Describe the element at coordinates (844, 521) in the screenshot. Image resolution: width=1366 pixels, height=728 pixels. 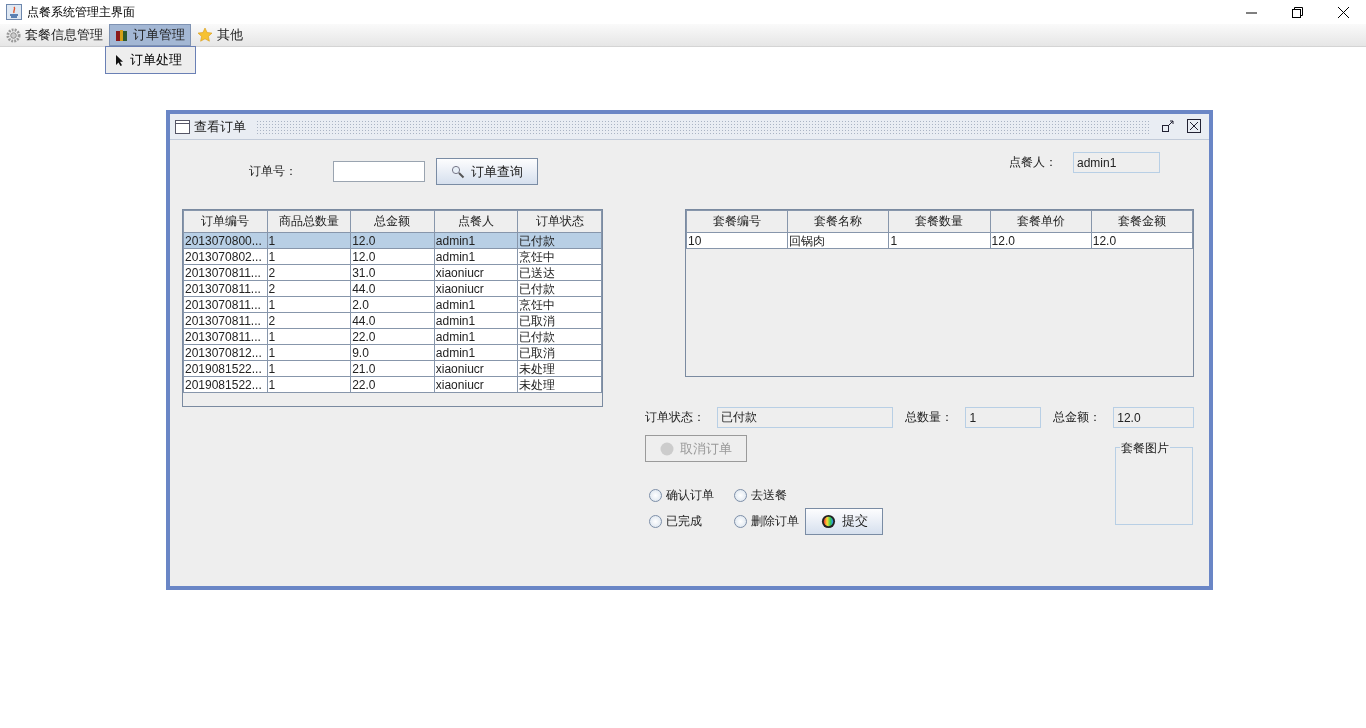
I see `submit-button: 提交` at that location.